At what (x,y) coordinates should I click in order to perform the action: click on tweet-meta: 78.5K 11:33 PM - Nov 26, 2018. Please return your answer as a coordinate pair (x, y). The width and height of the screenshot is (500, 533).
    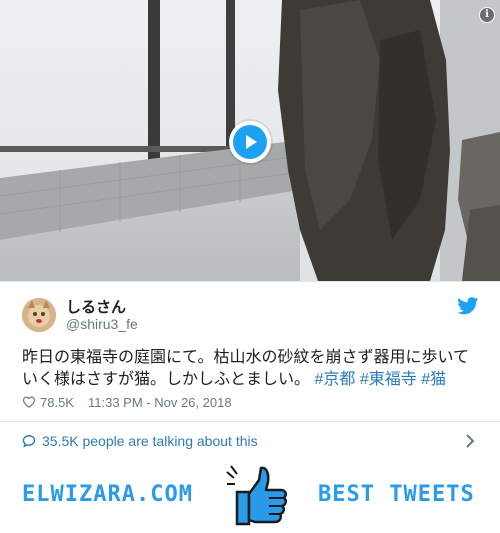
    Looking at the image, I should click on (127, 402).